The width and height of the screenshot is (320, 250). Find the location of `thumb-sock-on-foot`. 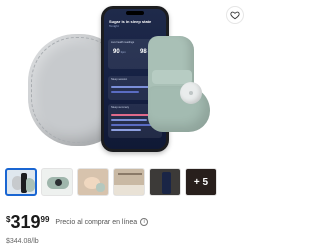

thumb-sock-on-foot is located at coordinates (100, 187).